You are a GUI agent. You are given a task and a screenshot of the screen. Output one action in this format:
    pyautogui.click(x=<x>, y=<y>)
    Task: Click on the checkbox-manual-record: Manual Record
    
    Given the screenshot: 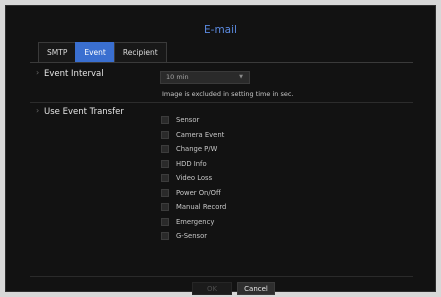 What is the action you would take?
    pyautogui.click(x=193, y=207)
    